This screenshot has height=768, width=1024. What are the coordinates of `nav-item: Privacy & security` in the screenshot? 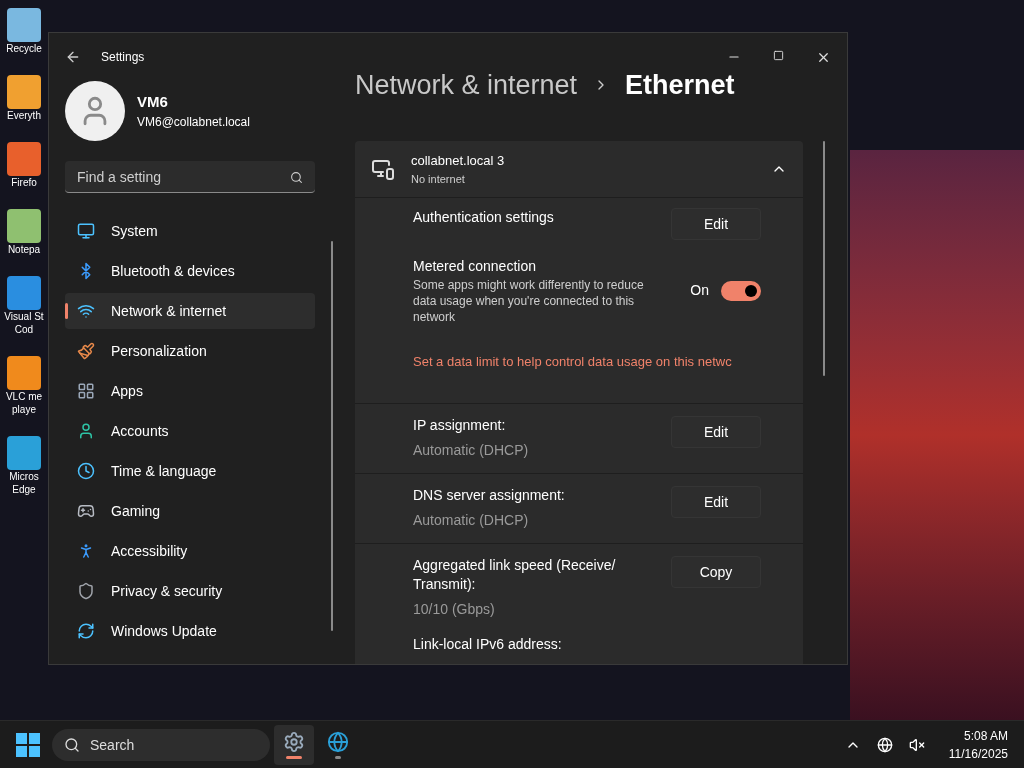 It's located at (190, 591).